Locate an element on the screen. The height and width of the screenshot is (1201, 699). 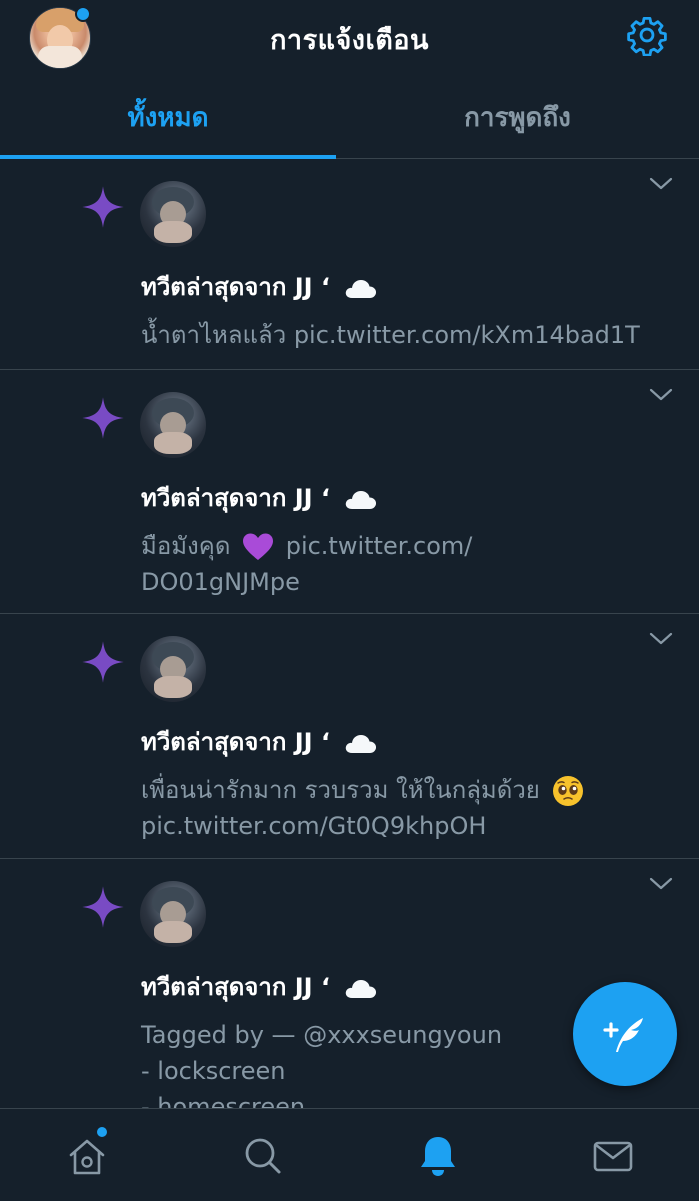
compose-tweet-button is located at coordinates (625, 1034).